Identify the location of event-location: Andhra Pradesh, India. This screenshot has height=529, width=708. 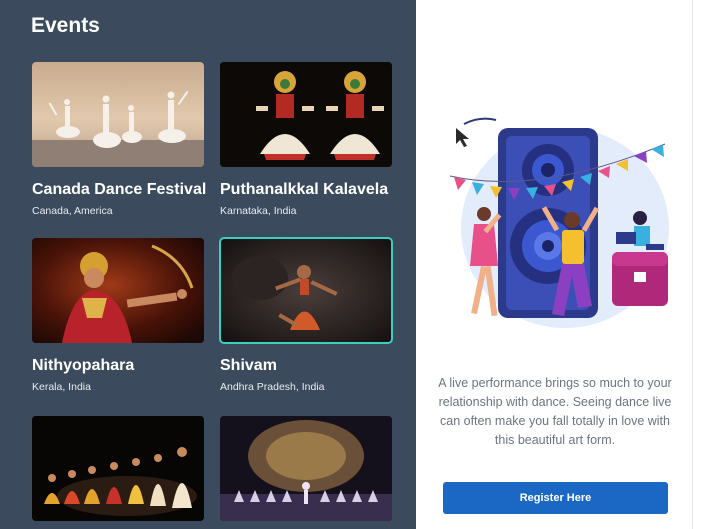
(272, 387).